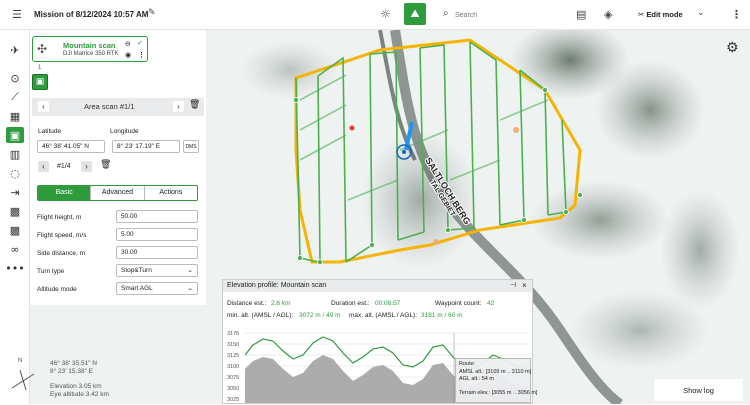 The height and width of the screenshot is (405, 750). I want to click on tab-bar: Basic Advanced Actions, so click(117, 193).